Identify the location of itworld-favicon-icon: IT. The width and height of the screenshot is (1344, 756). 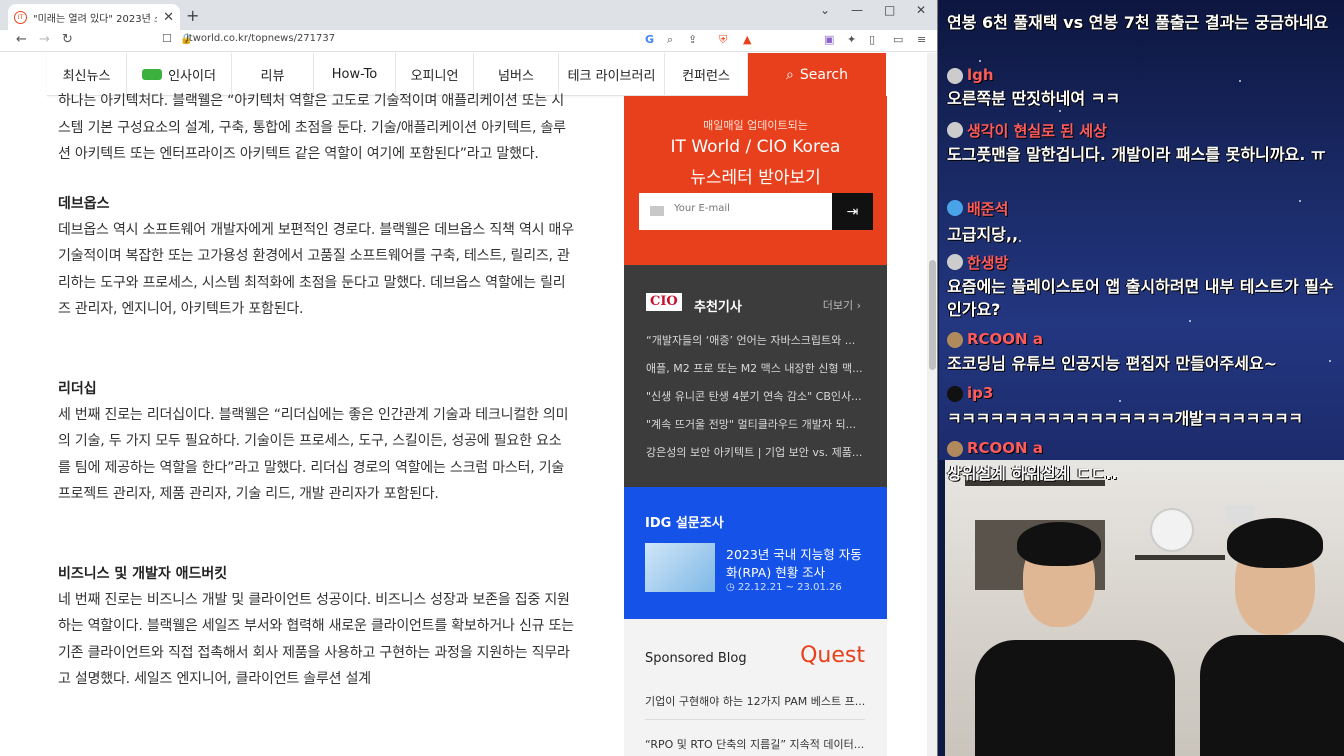
(20, 17).